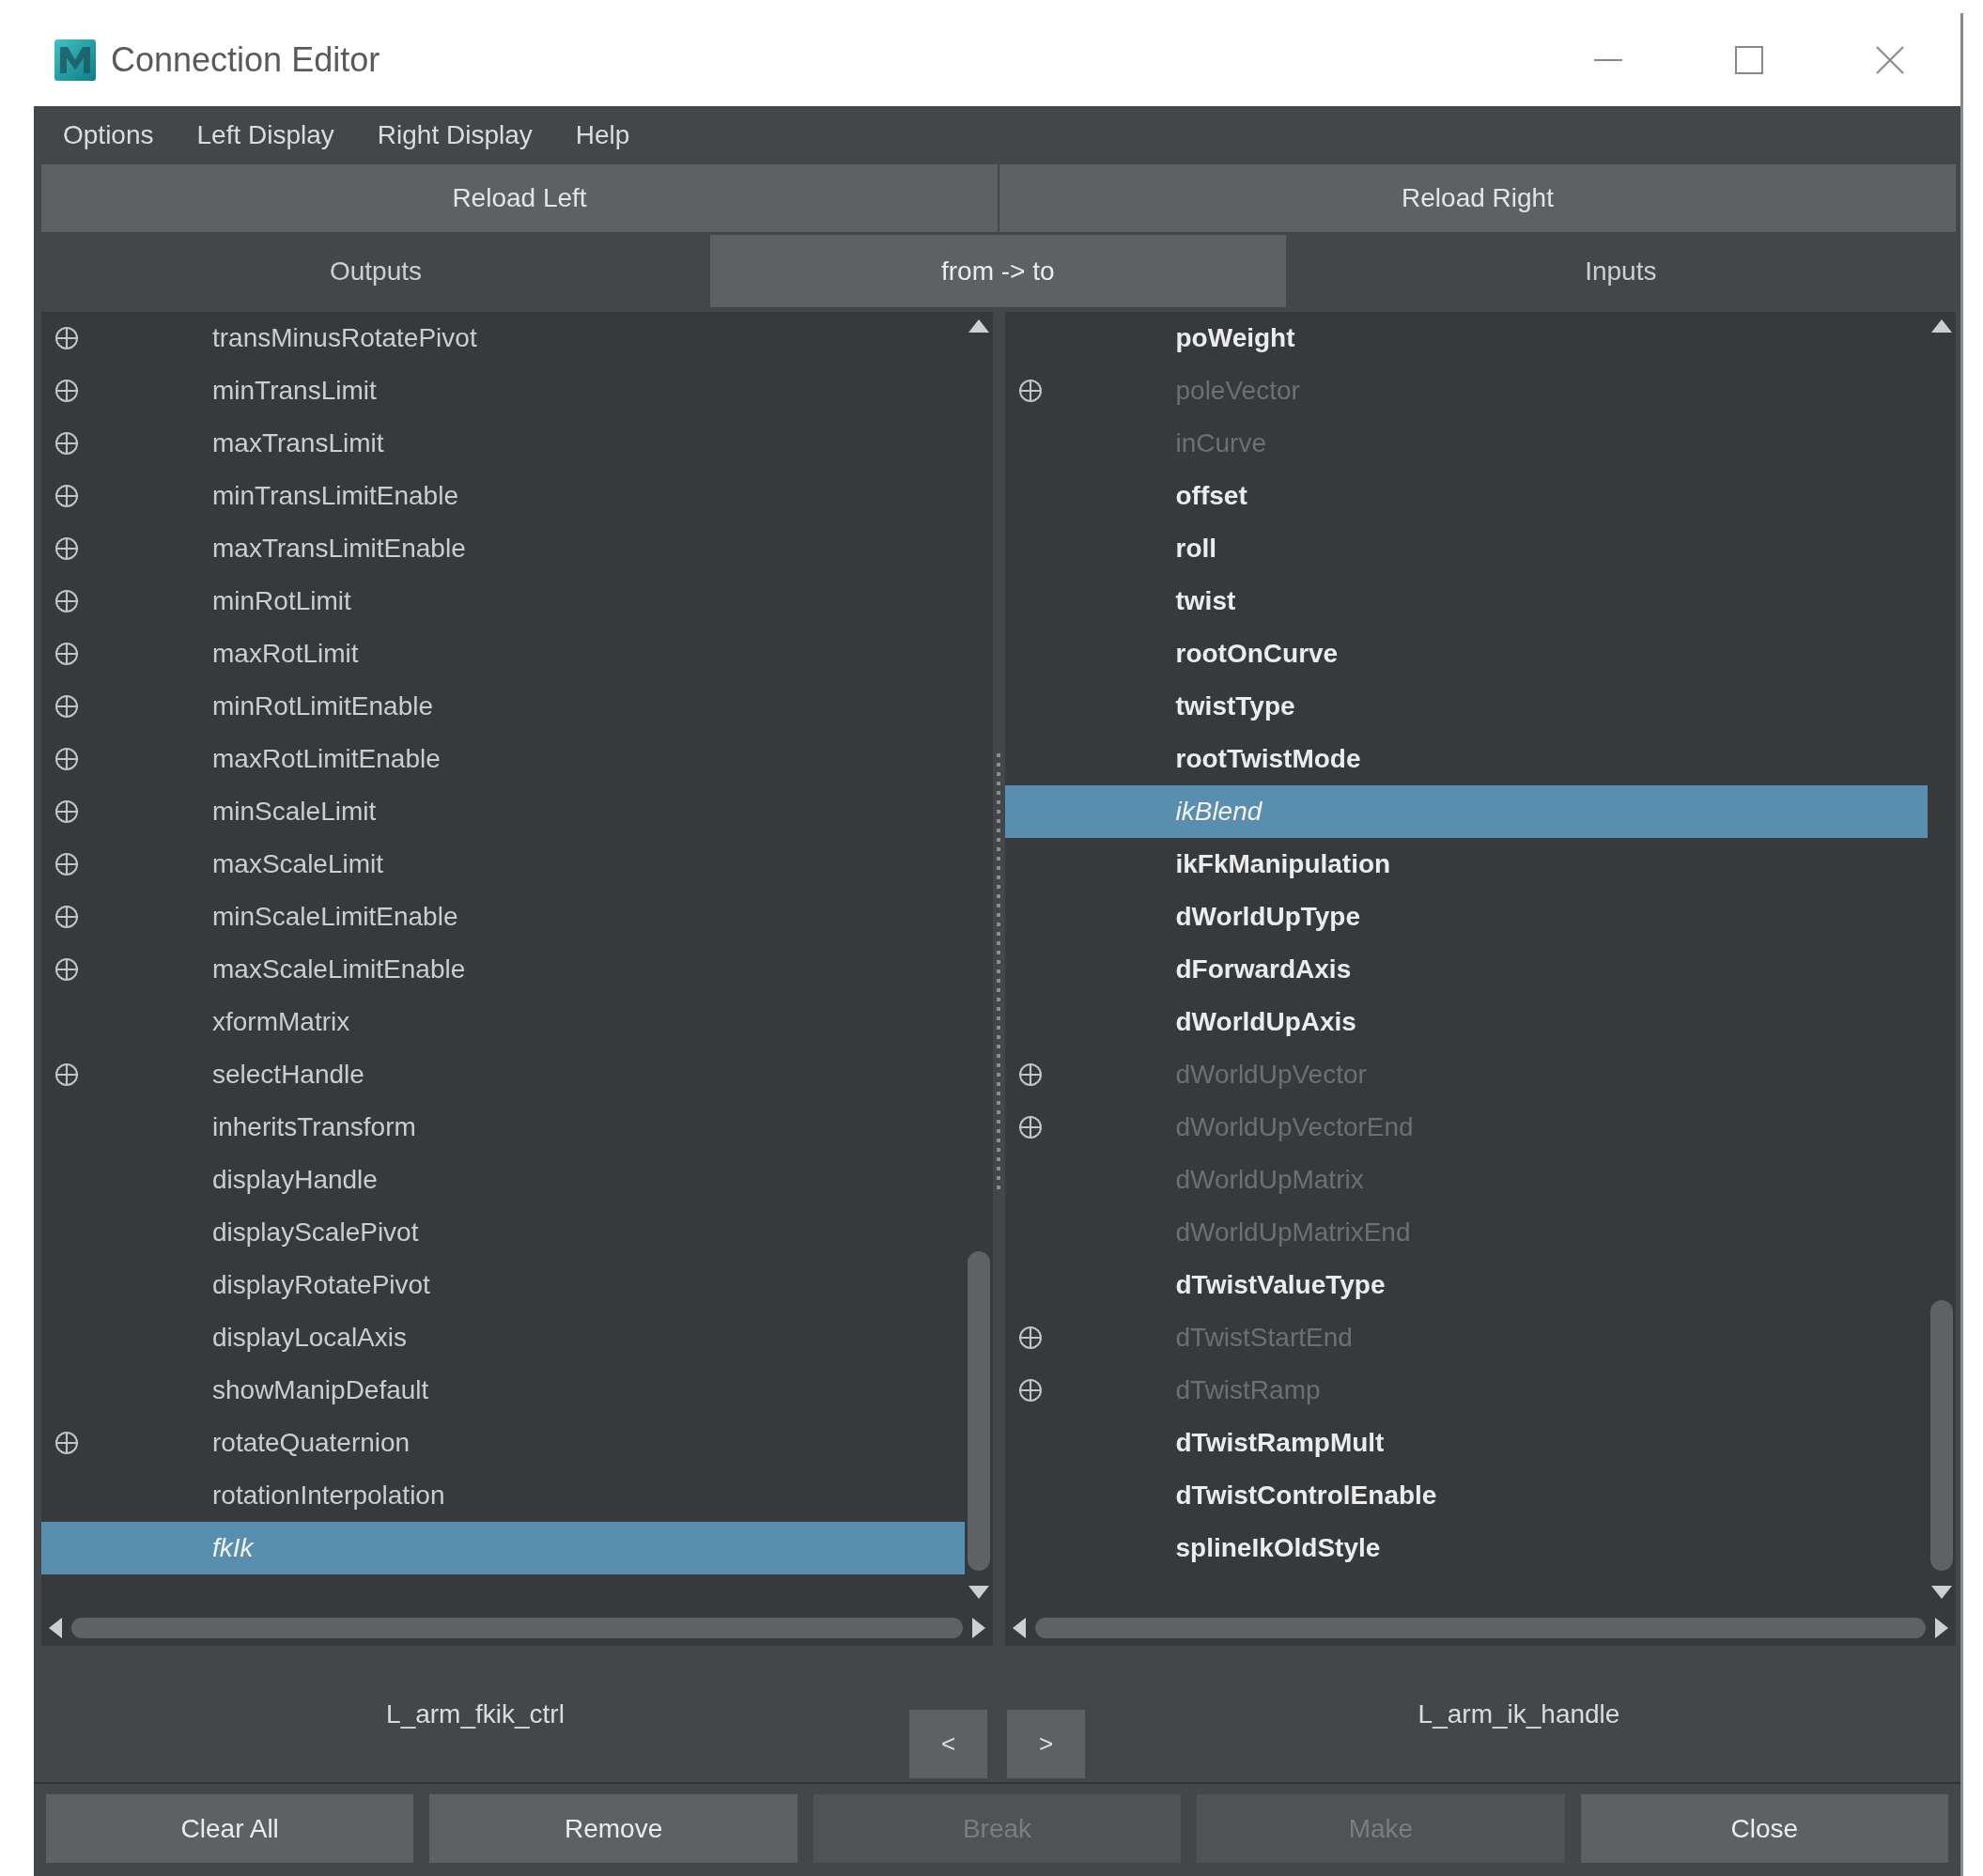 Image resolution: width=1983 pixels, height=1876 pixels. What do you see at coordinates (1466, 548) in the screenshot?
I see `attribute-row: roll` at bounding box center [1466, 548].